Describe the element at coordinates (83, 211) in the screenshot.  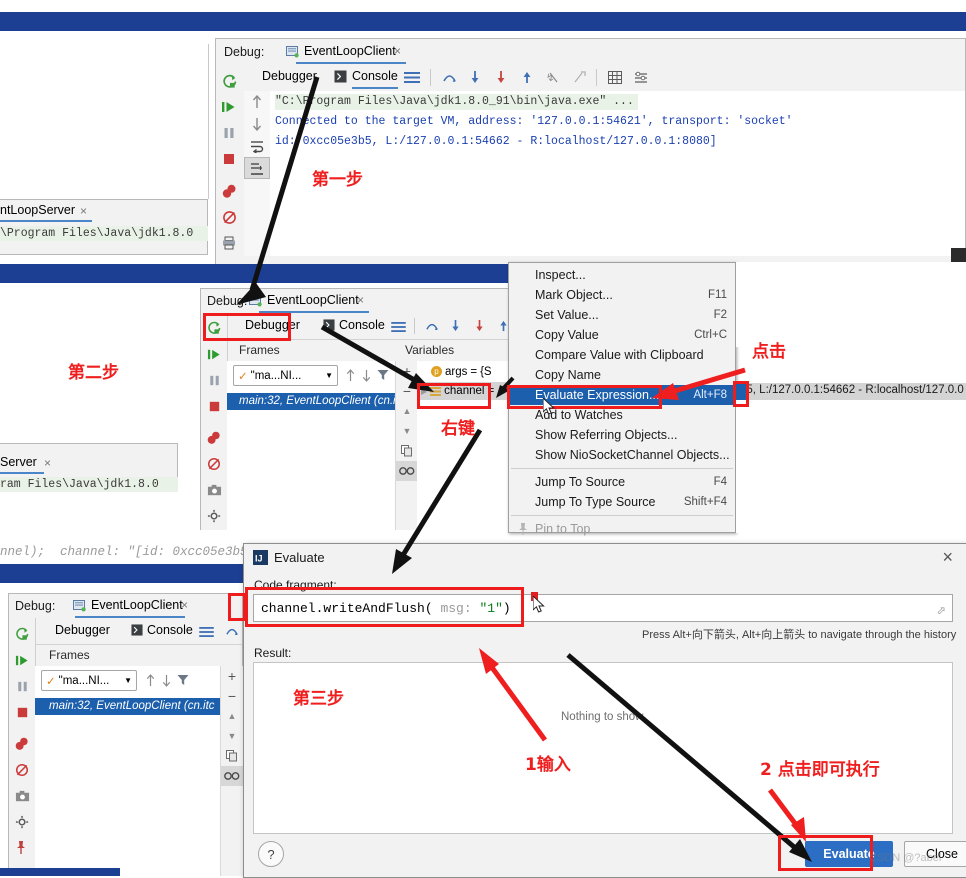
I see `left-run-tab-server-close: ×` at that location.